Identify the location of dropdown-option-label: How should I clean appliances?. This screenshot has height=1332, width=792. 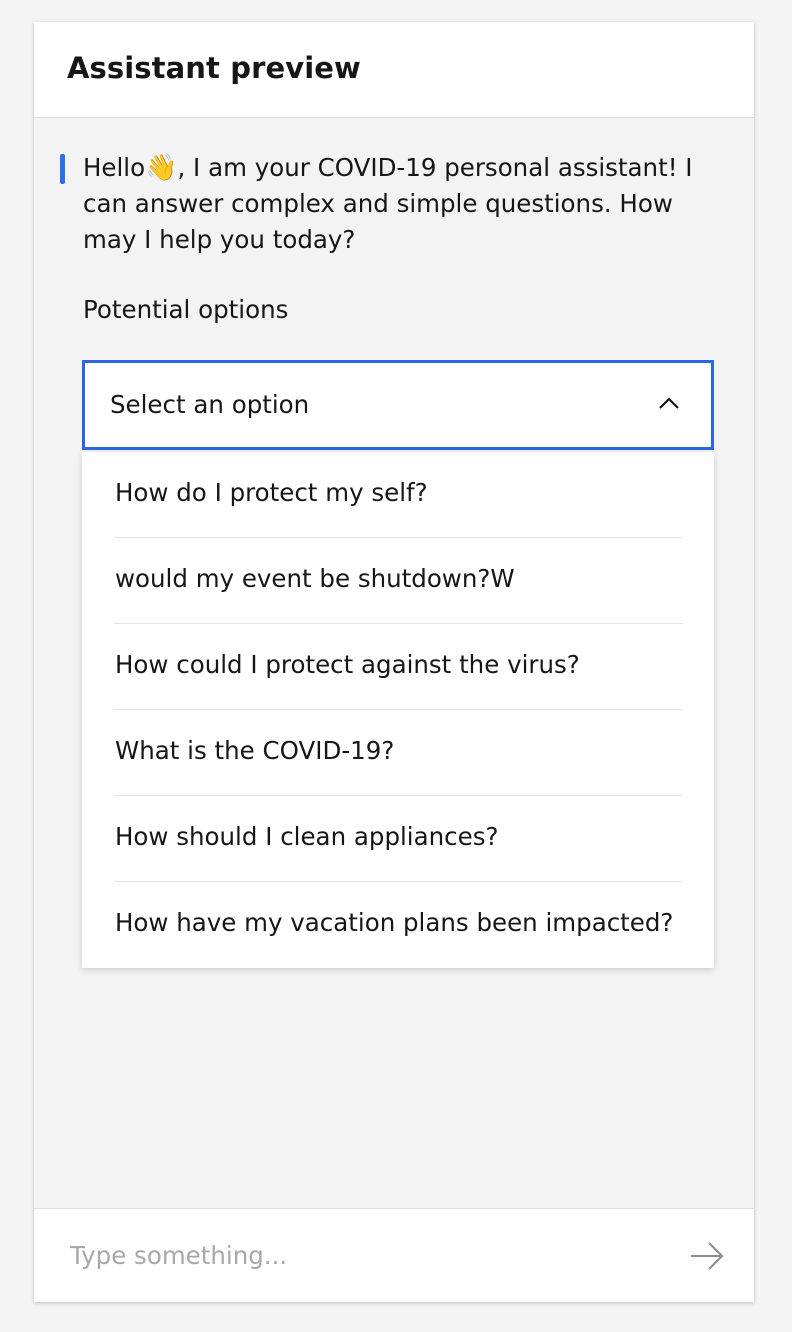
(307, 836).